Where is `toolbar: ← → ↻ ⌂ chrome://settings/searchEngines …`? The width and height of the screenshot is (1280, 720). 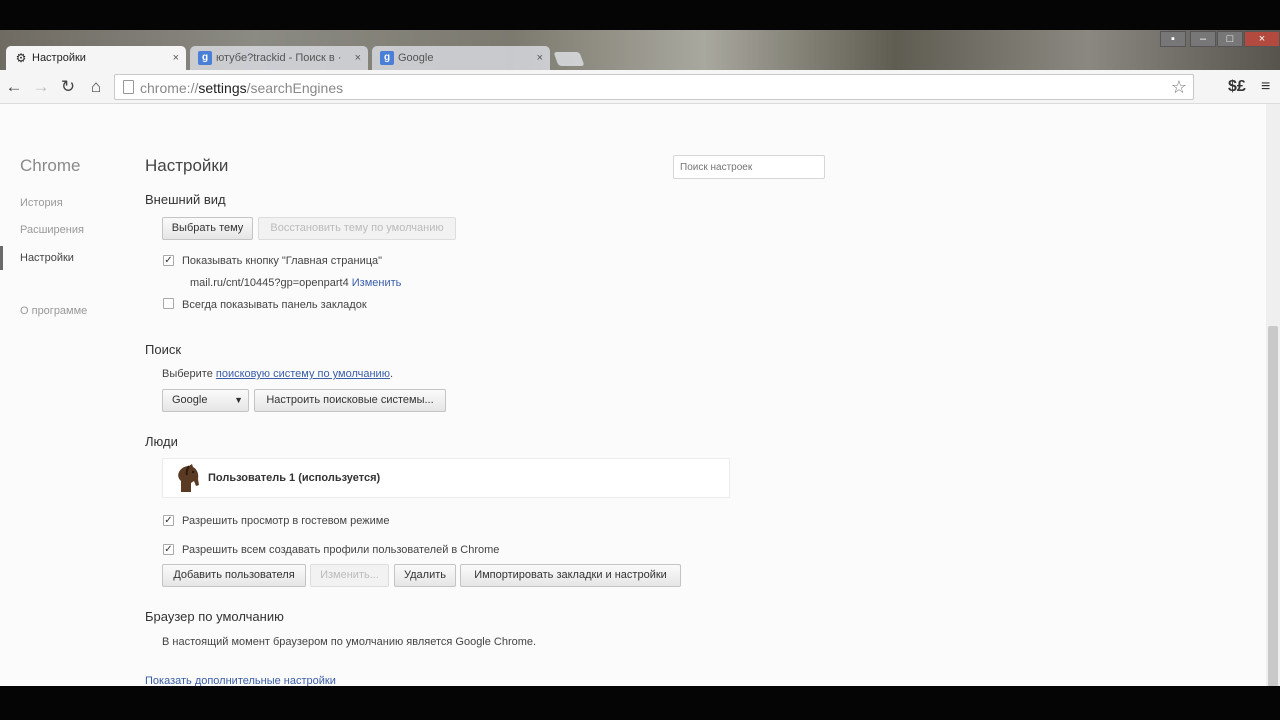
toolbar: ← → ↻ ⌂ chrome://settings/searchEngines … is located at coordinates (640, 87).